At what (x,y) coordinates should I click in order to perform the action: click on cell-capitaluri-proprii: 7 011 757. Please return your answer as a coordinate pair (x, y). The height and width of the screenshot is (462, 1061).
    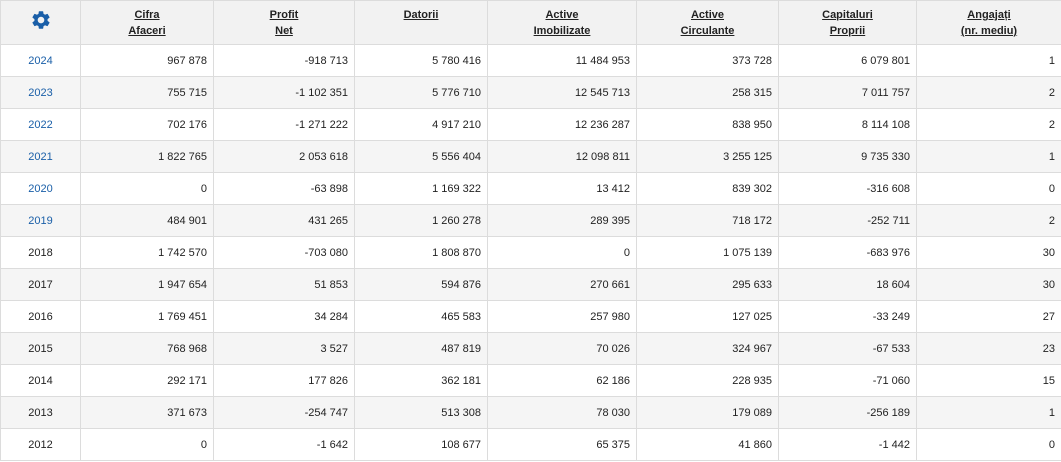
    Looking at the image, I should click on (847, 92).